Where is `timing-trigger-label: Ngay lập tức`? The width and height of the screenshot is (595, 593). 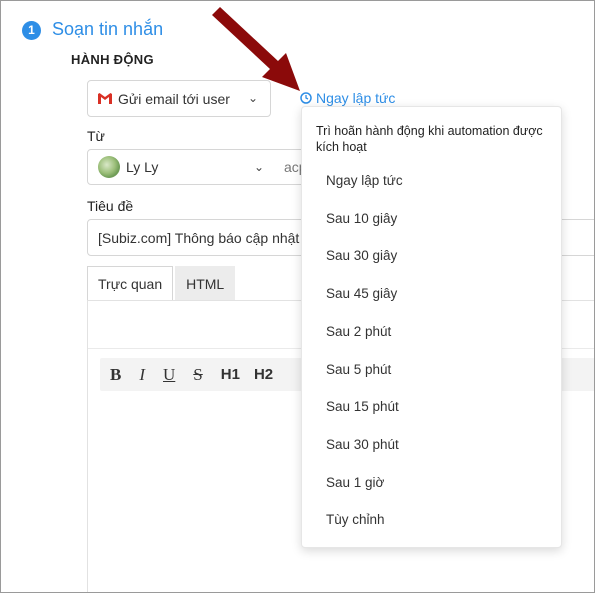 timing-trigger-label: Ngay lập tức is located at coordinates (356, 98).